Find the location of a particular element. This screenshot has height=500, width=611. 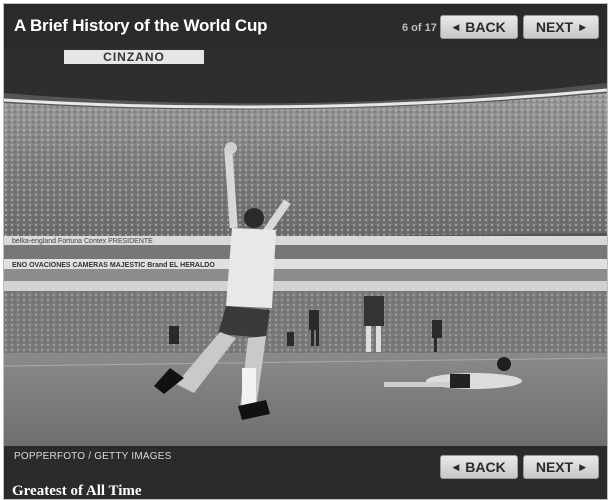

banner-text: CINZANO is located at coordinates (134, 57).